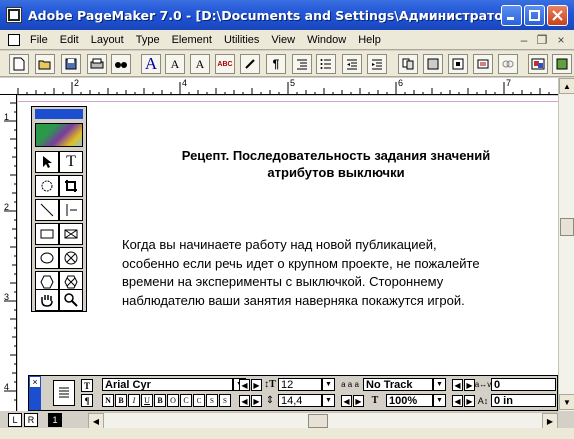  I want to click on ellipse-tool, so click(47, 258).